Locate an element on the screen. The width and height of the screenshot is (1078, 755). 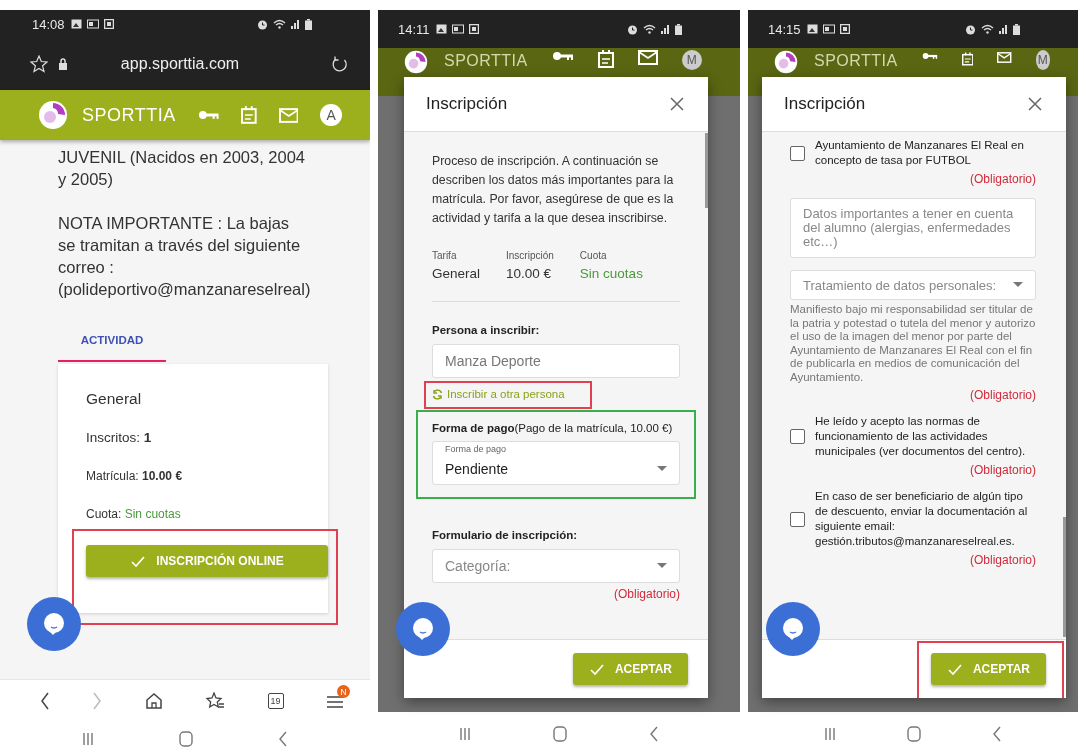
user-avatar: A is located at coordinates (331, 115).